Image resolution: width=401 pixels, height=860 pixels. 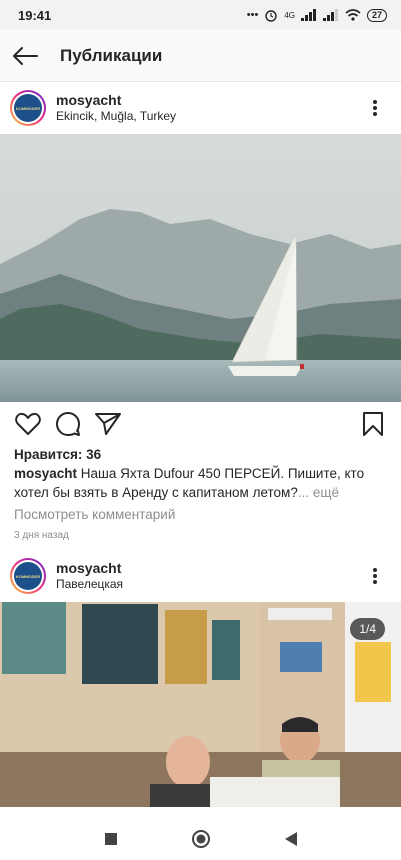 I want to click on view-comments-link: Посмотреть комментарий, so click(x=200, y=515).